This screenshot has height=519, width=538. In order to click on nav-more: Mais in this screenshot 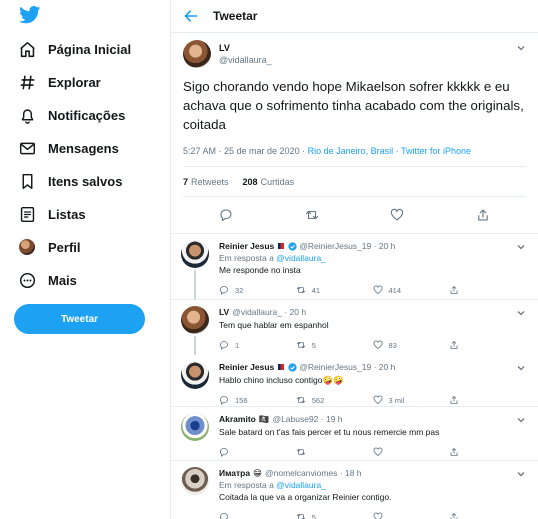, I will do `click(47, 280)`.